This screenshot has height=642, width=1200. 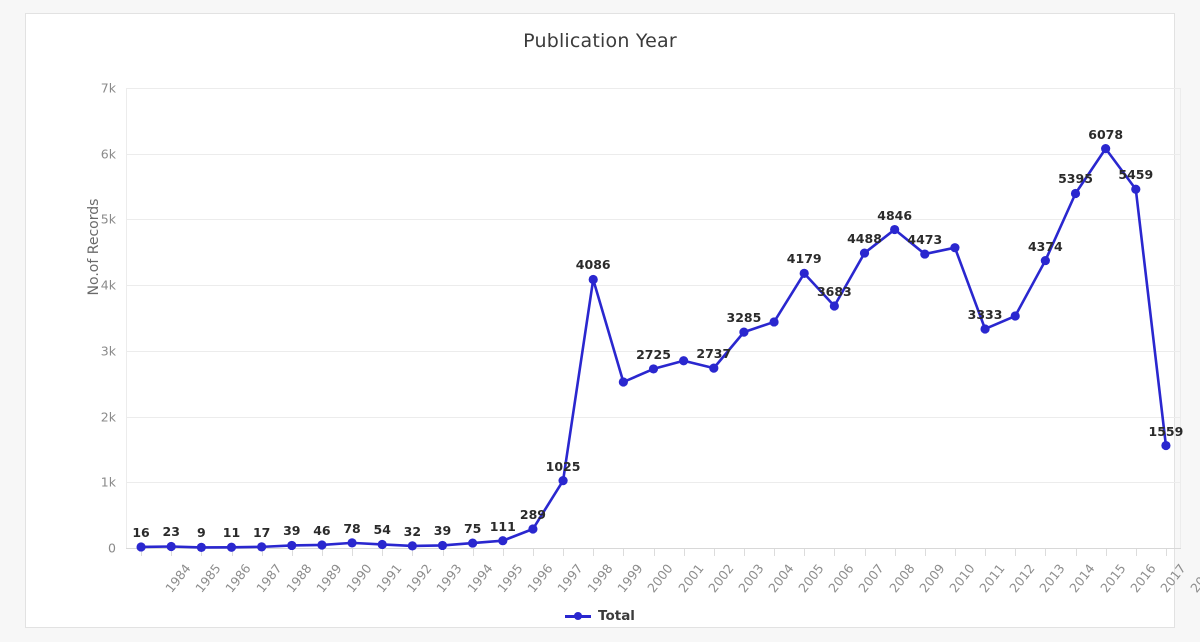 What do you see at coordinates (141, 532) in the screenshot?
I see `data-point-label: 16` at bounding box center [141, 532].